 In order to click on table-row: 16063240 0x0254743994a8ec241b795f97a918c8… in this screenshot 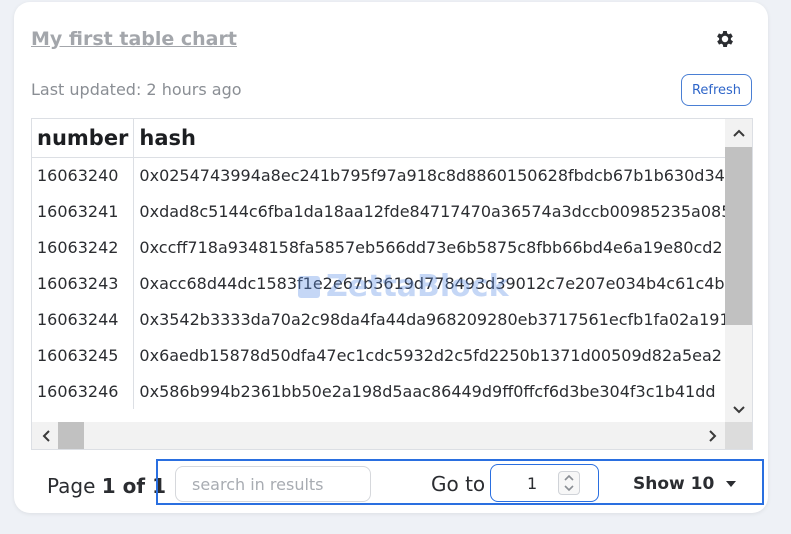, I will do `click(384, 175)`.